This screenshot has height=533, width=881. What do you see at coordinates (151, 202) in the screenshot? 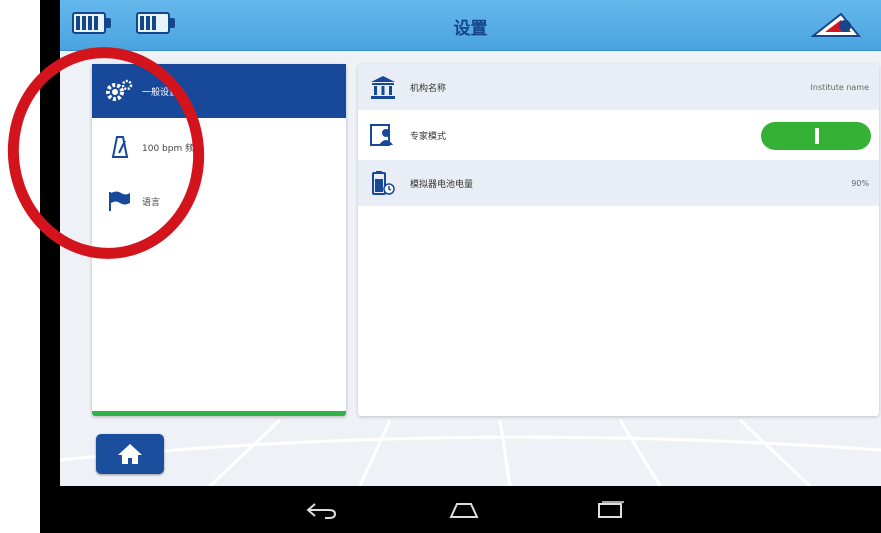
I see `sidebar-item-label: 语言` at bounding box center [151, 202].